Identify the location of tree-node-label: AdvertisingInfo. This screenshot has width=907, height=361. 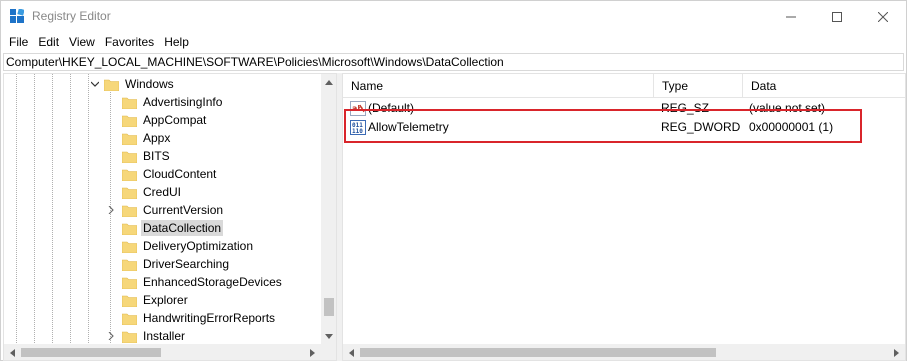
(183, 102).